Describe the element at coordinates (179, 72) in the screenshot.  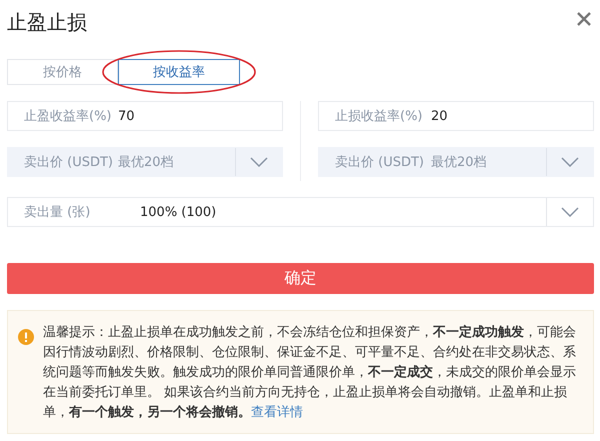
I see `tab: 按收益率` at that location.